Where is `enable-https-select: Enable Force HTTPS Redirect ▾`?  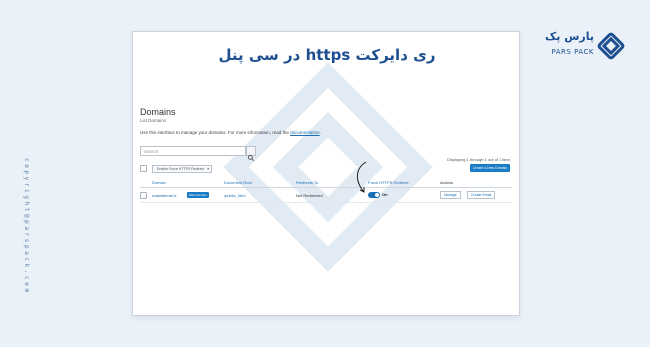 enable-https-select: Enable Force HTTPS Redirect ▾ is located at coordinates (182, 169).